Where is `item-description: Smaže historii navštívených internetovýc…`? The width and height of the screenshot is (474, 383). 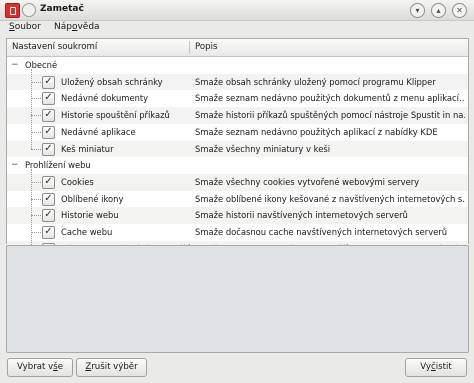 item-description: Smaže historii navštívených internetovýc… is located at coordinates (301, 215).